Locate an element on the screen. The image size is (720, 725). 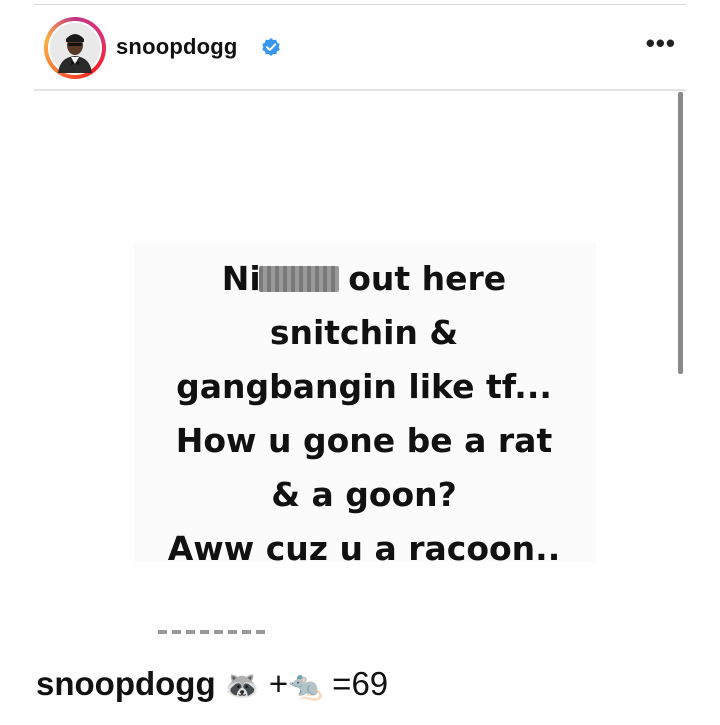
more-options-icon: ••• is located at coordinates (661, 43).